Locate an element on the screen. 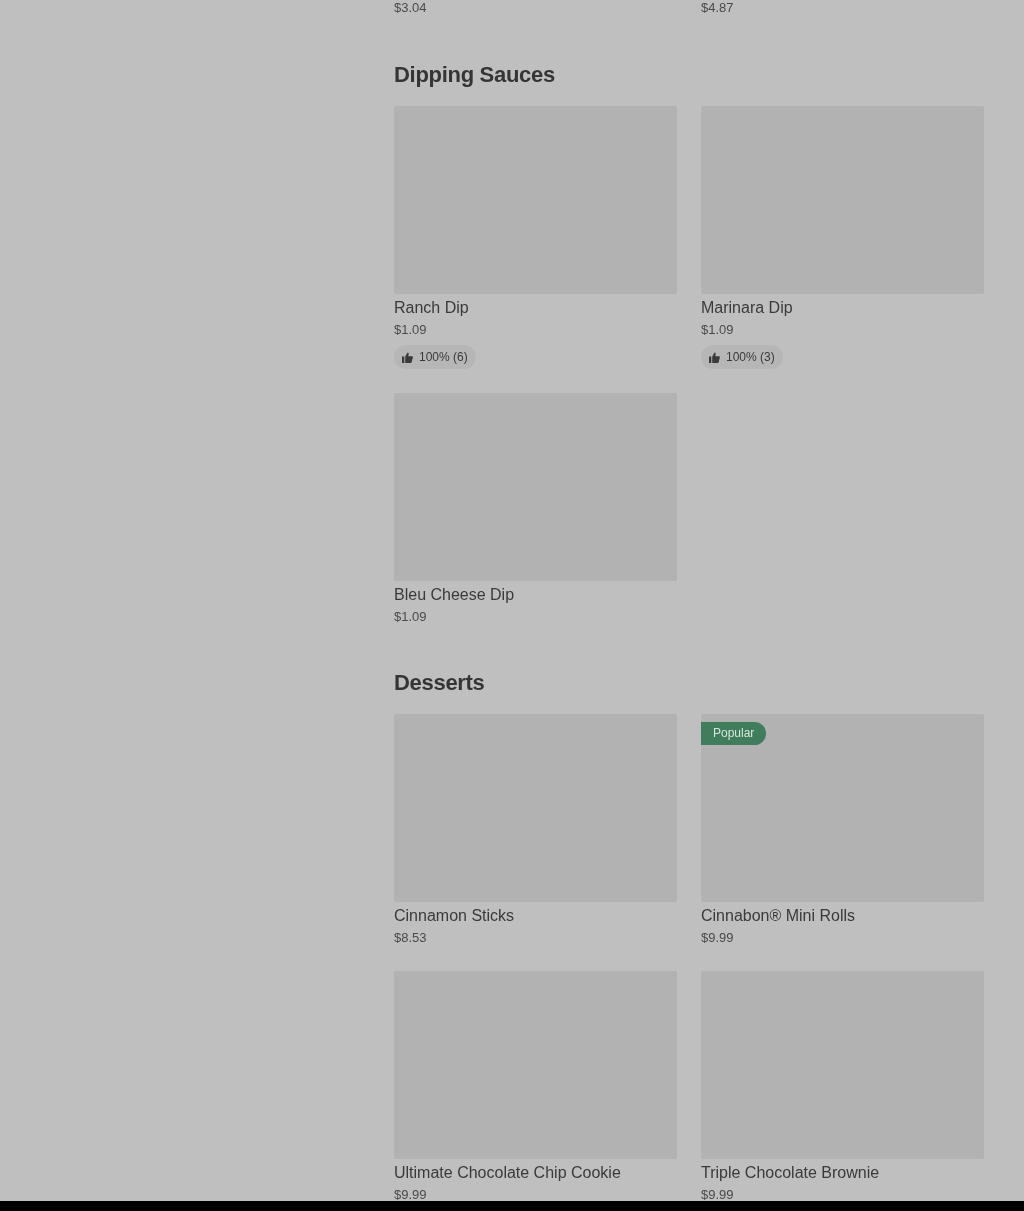 The image size is (1024, 1211). item-name: Ranch Dip is located at coordinates (535, 308).